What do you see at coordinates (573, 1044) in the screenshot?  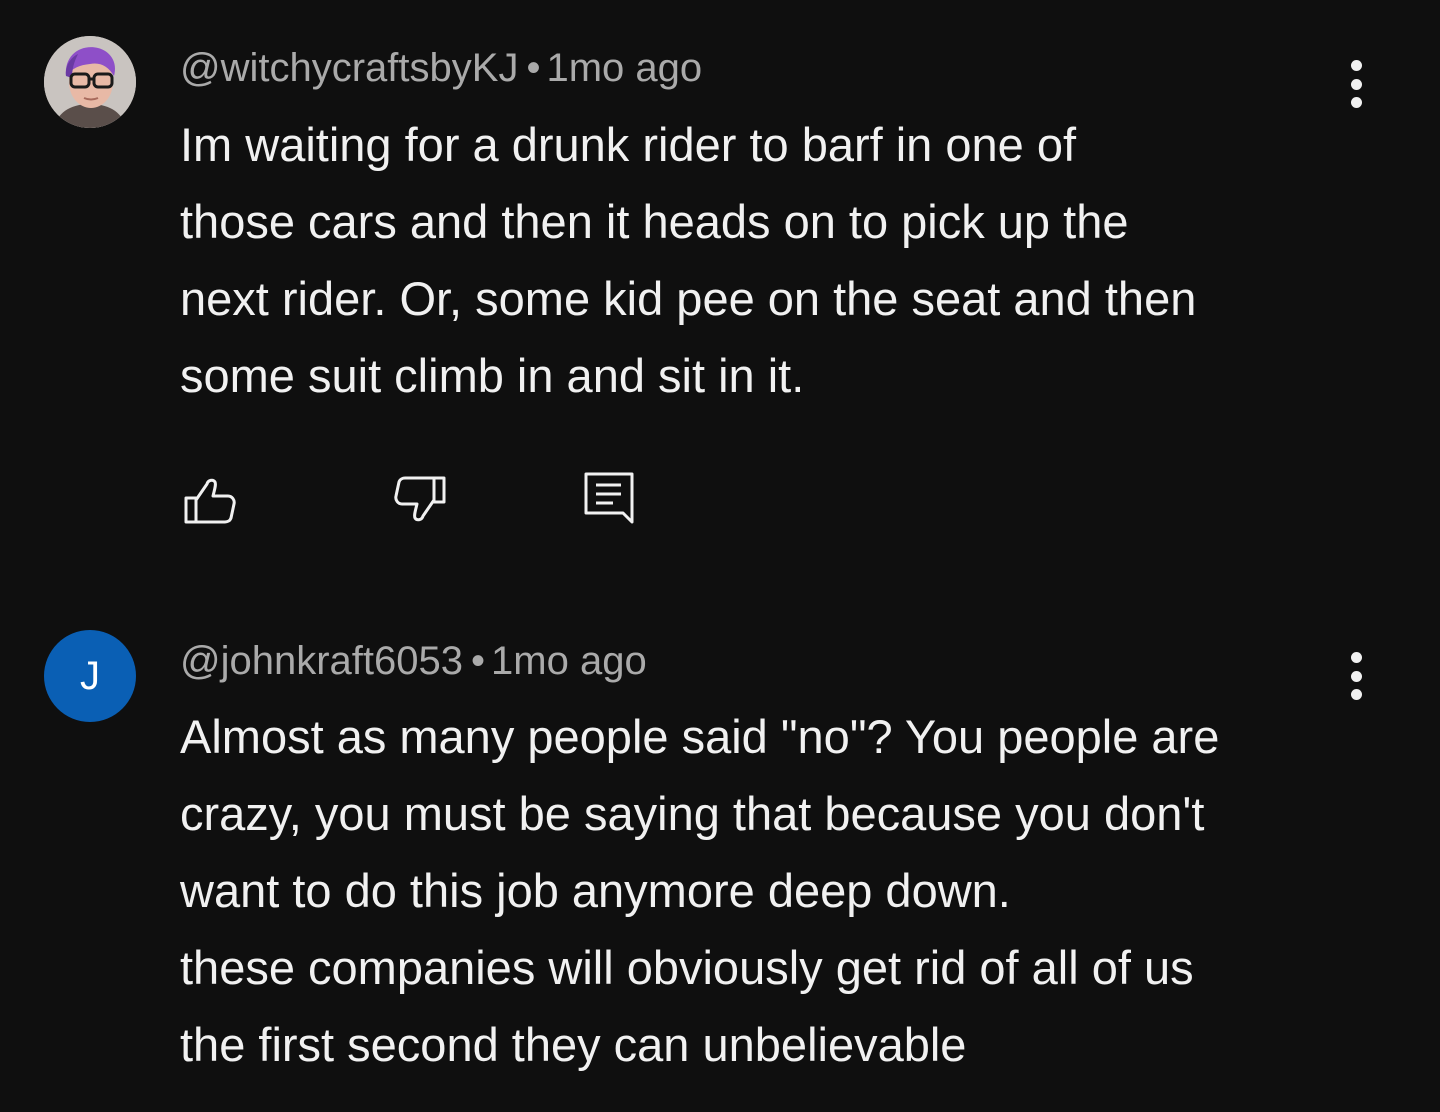 I see `comment-text-line: the first second they can unbelievable` at bounding box center [573, 1044].